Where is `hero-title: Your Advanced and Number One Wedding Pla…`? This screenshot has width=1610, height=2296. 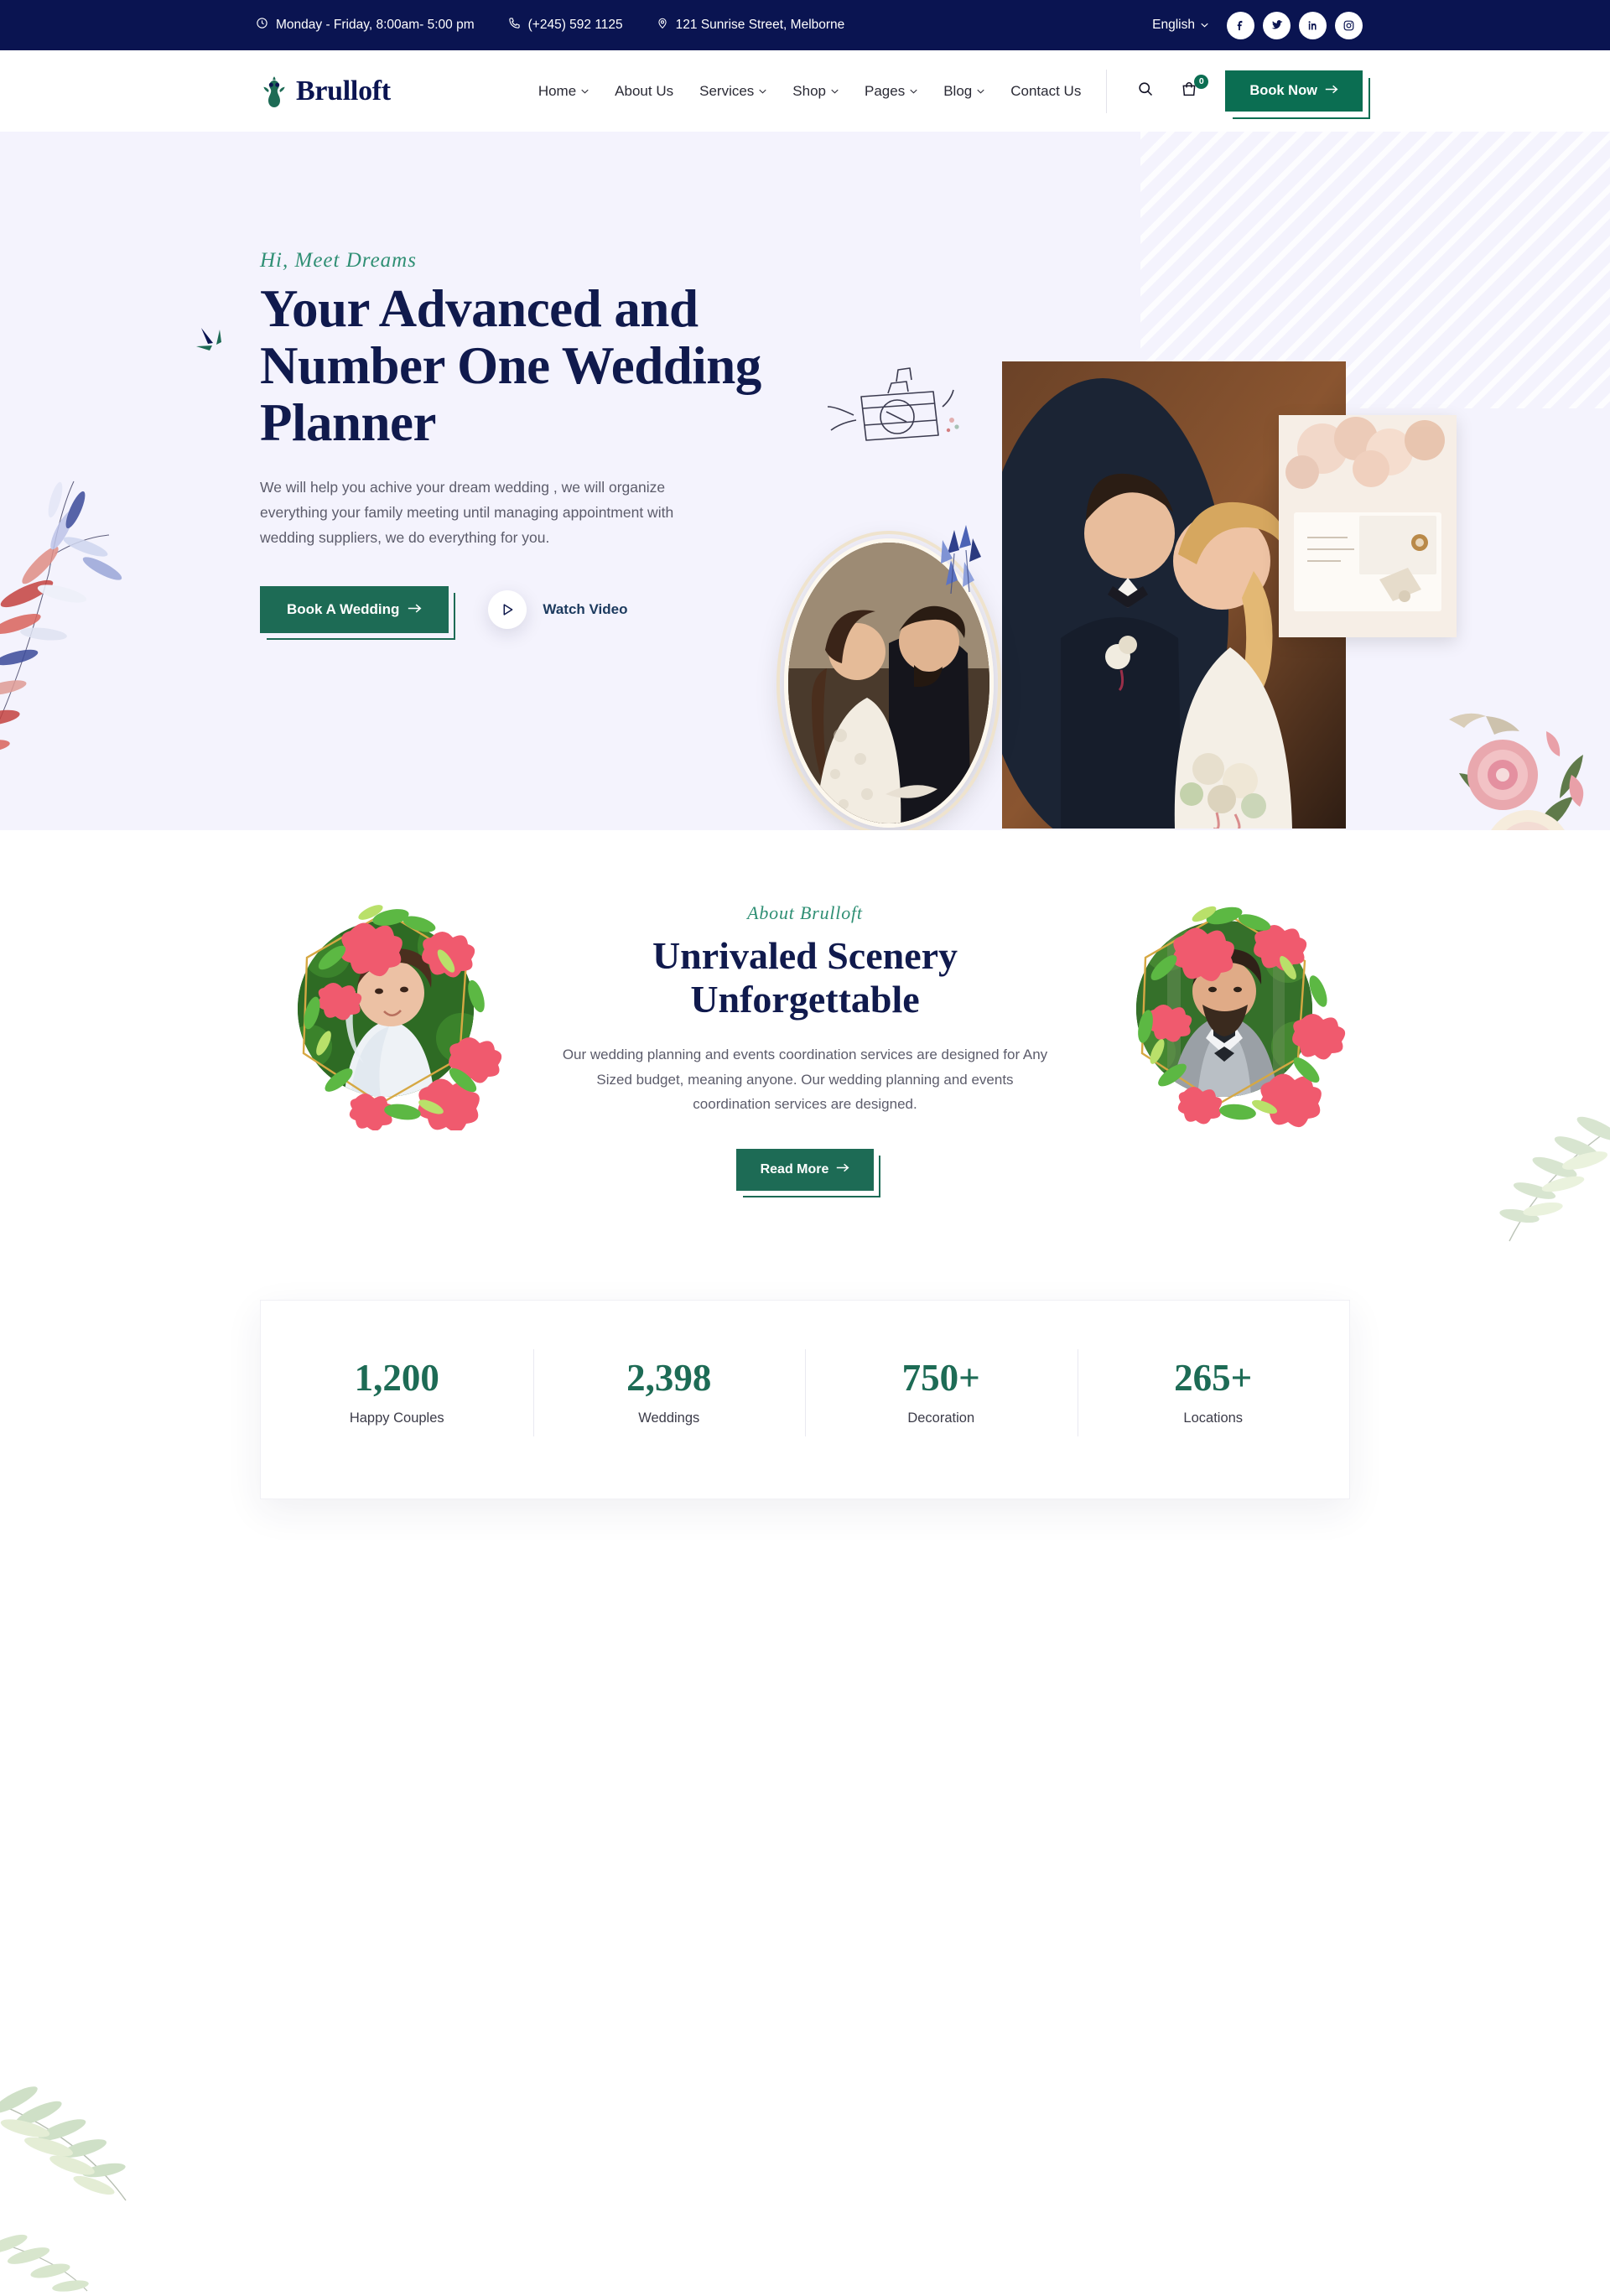
hero-title: Your Advanced and Number One Wedding Pla… is located at coordinates (510, 366).